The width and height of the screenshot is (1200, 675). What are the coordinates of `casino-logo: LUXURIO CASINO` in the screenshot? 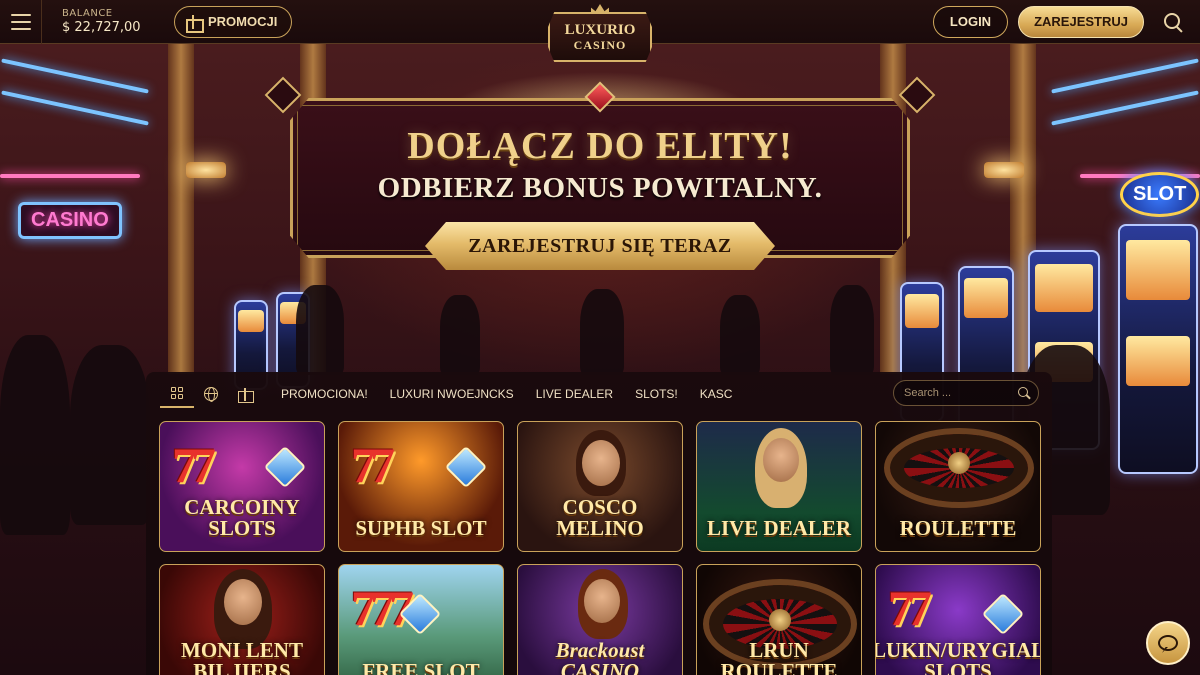 It's located at (600, 36).